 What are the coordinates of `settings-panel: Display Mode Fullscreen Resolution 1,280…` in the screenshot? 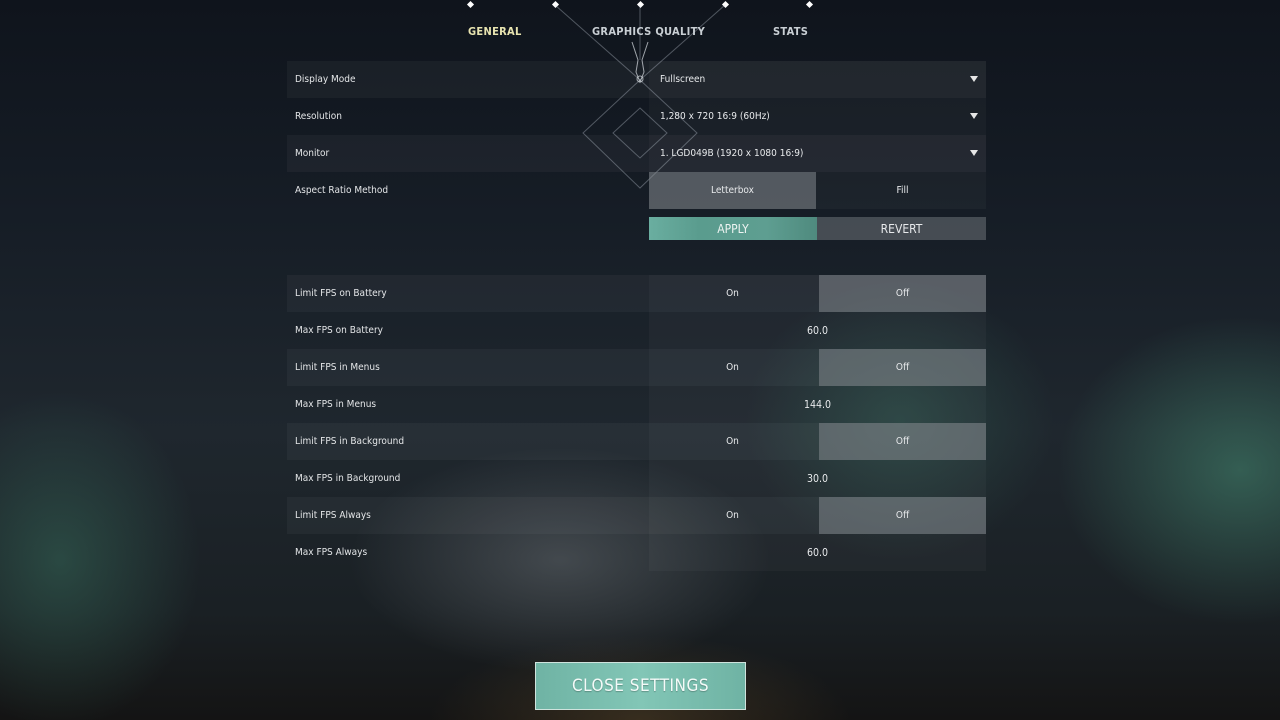 It's located at (636, 135).